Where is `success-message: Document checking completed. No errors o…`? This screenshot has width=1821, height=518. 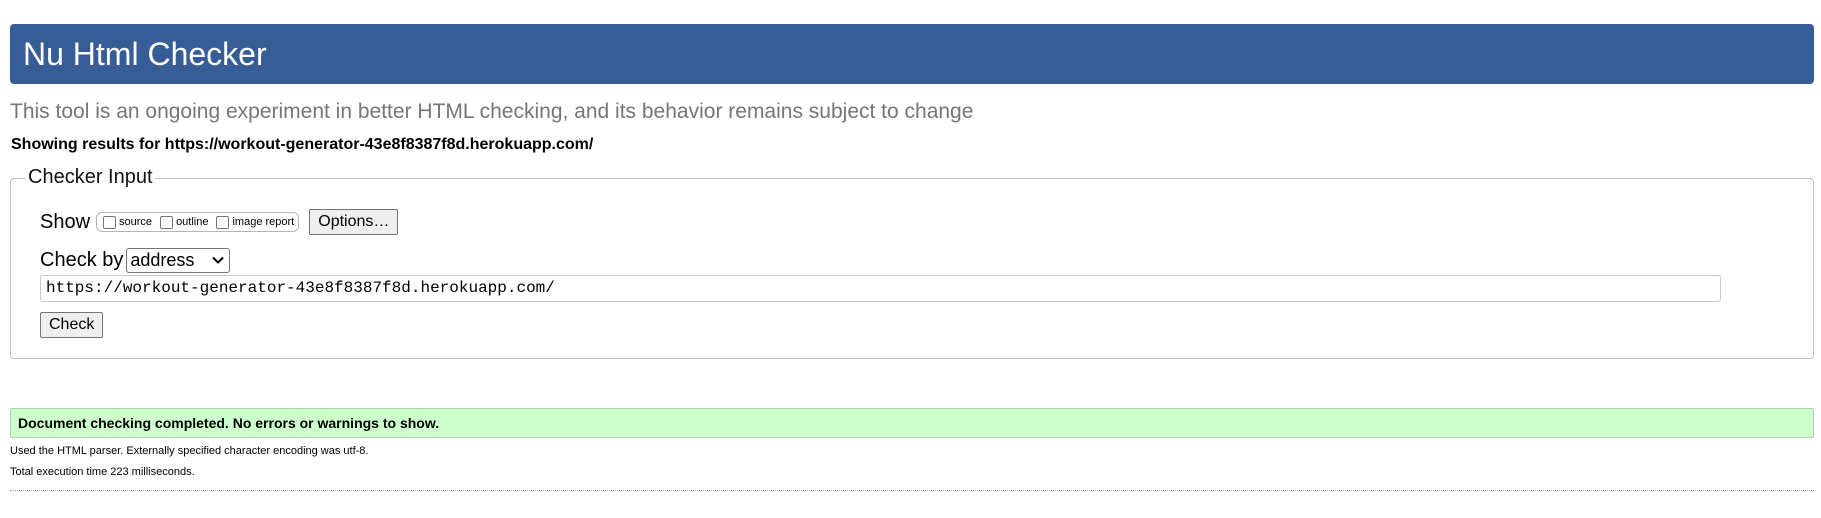 success-message: Document checking completed. No errors o… is located at coordinates (912, 423).